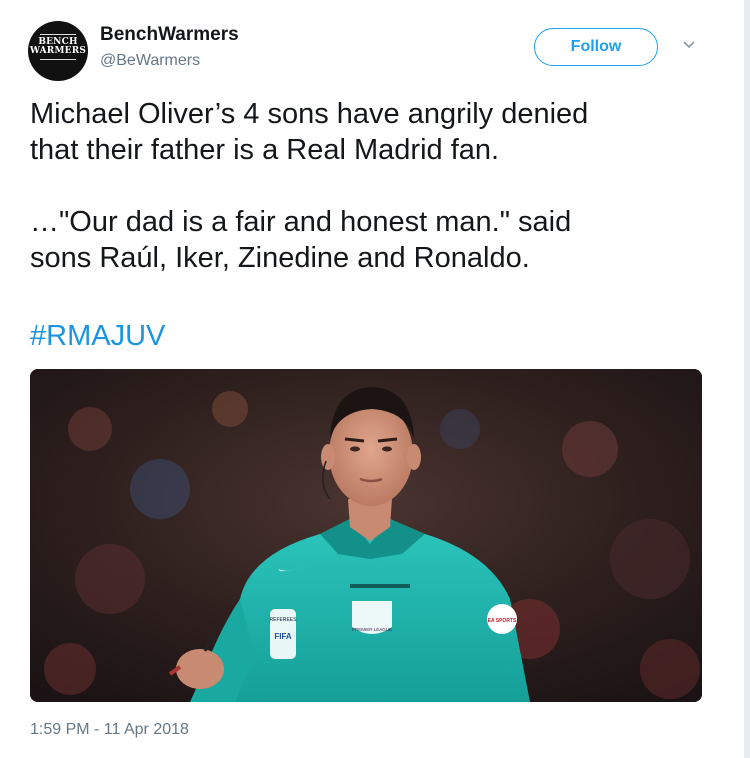  I want to click on tweet-text-line: sons Raúl, Iker, Zinedine and Ronaldo., so click(280, 258).